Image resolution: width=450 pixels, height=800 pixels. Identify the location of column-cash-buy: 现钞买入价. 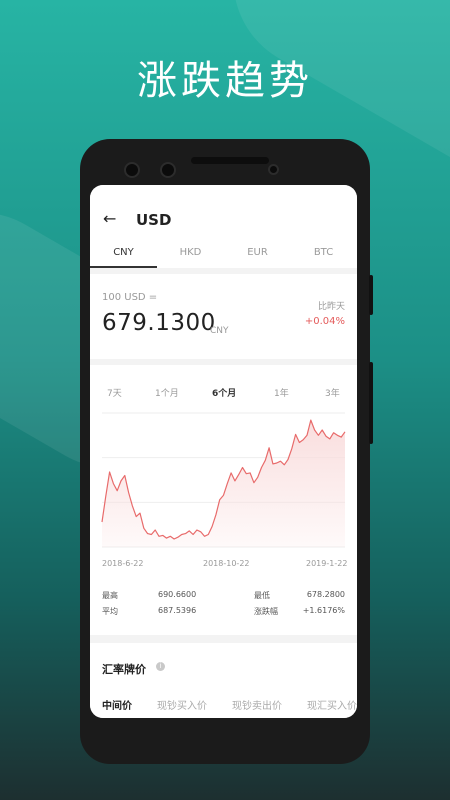
(182, 704).